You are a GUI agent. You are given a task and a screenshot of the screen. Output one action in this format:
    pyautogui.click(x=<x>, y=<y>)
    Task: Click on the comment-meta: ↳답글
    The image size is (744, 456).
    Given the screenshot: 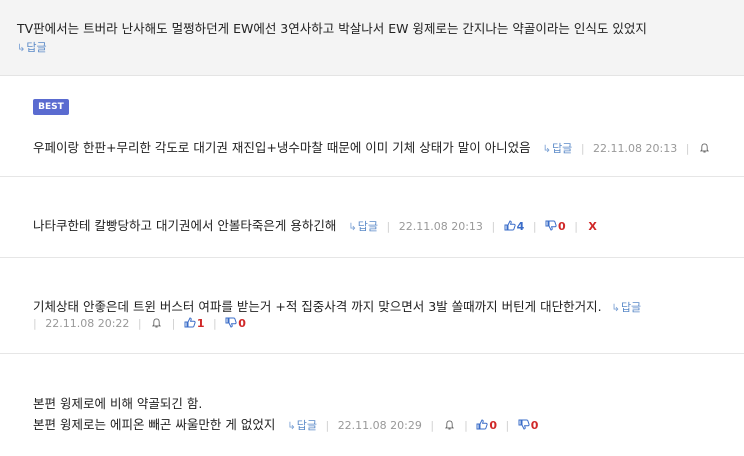 What is the action you would take?
    pyautogui.click(x=624, y=307)
    